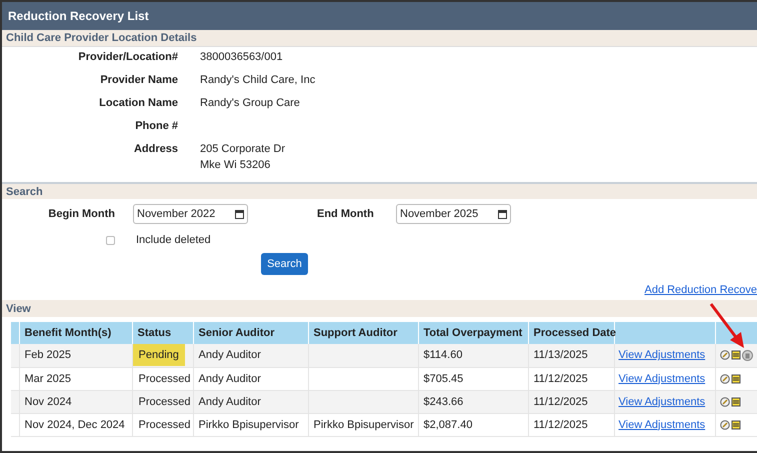 The image size is (757, 453). Describe the element at coordinates (74, 424) in the screenshot. I see `table-cell: Nov 2024, Dec 2024` at that location.